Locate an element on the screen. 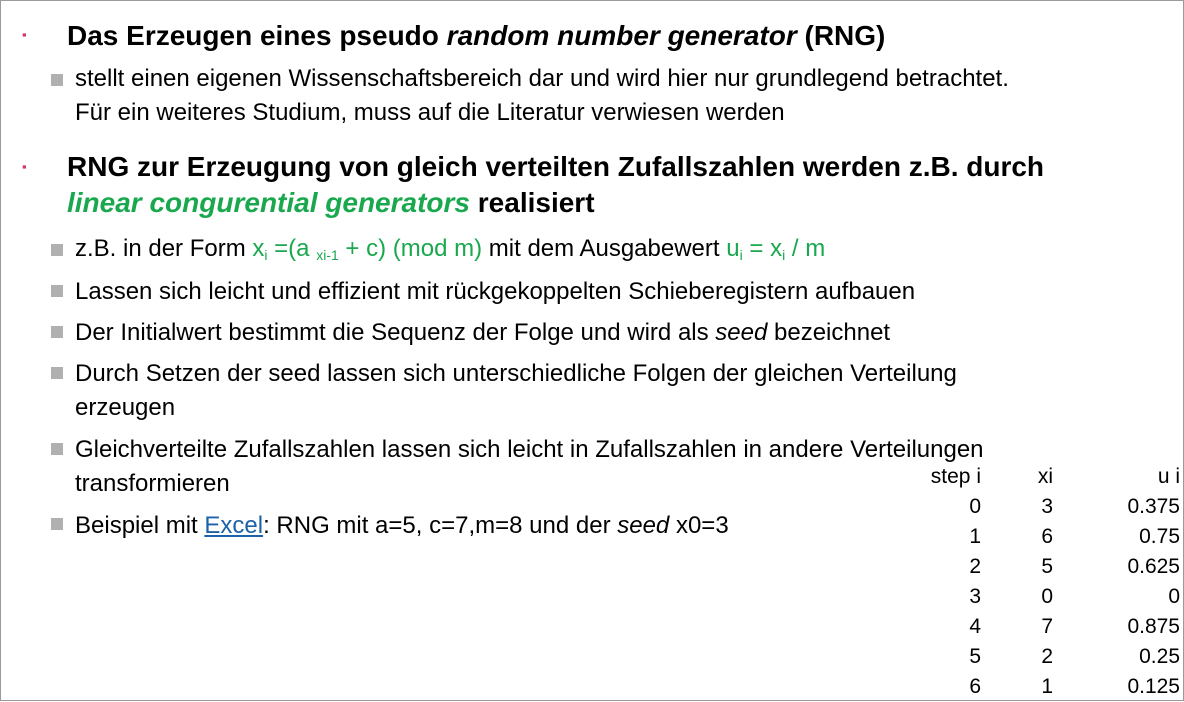 This screenshot has height=702, width=1184. table-cell-ui: 0.625 is located at coordinates (1153, 566).